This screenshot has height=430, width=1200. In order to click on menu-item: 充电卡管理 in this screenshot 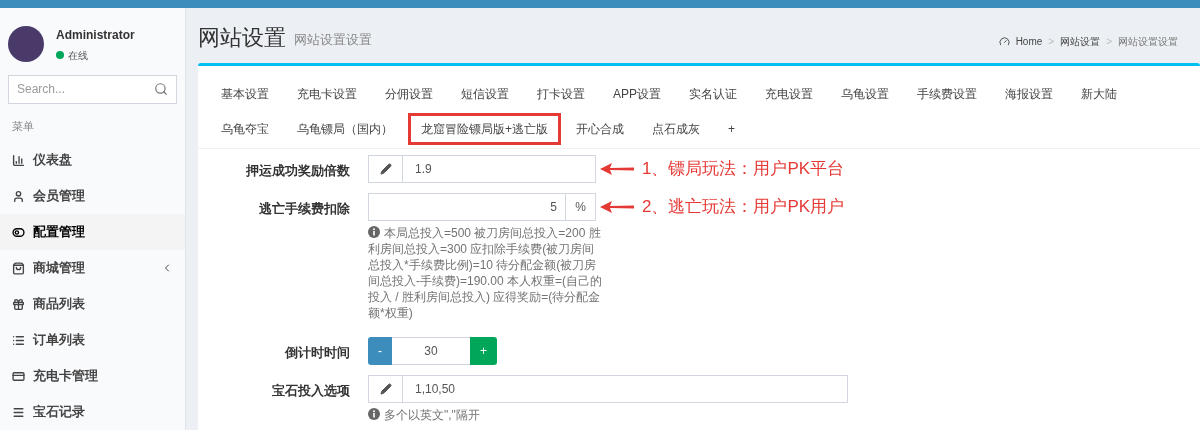, I will do `click(92, 376)`.